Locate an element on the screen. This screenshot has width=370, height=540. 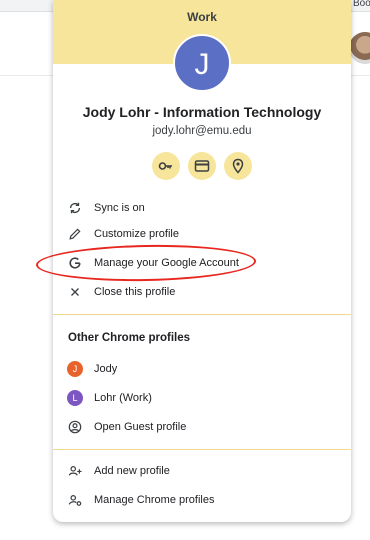
guest-profile-row: Open Guest profile is located at coordinates (202, 427).